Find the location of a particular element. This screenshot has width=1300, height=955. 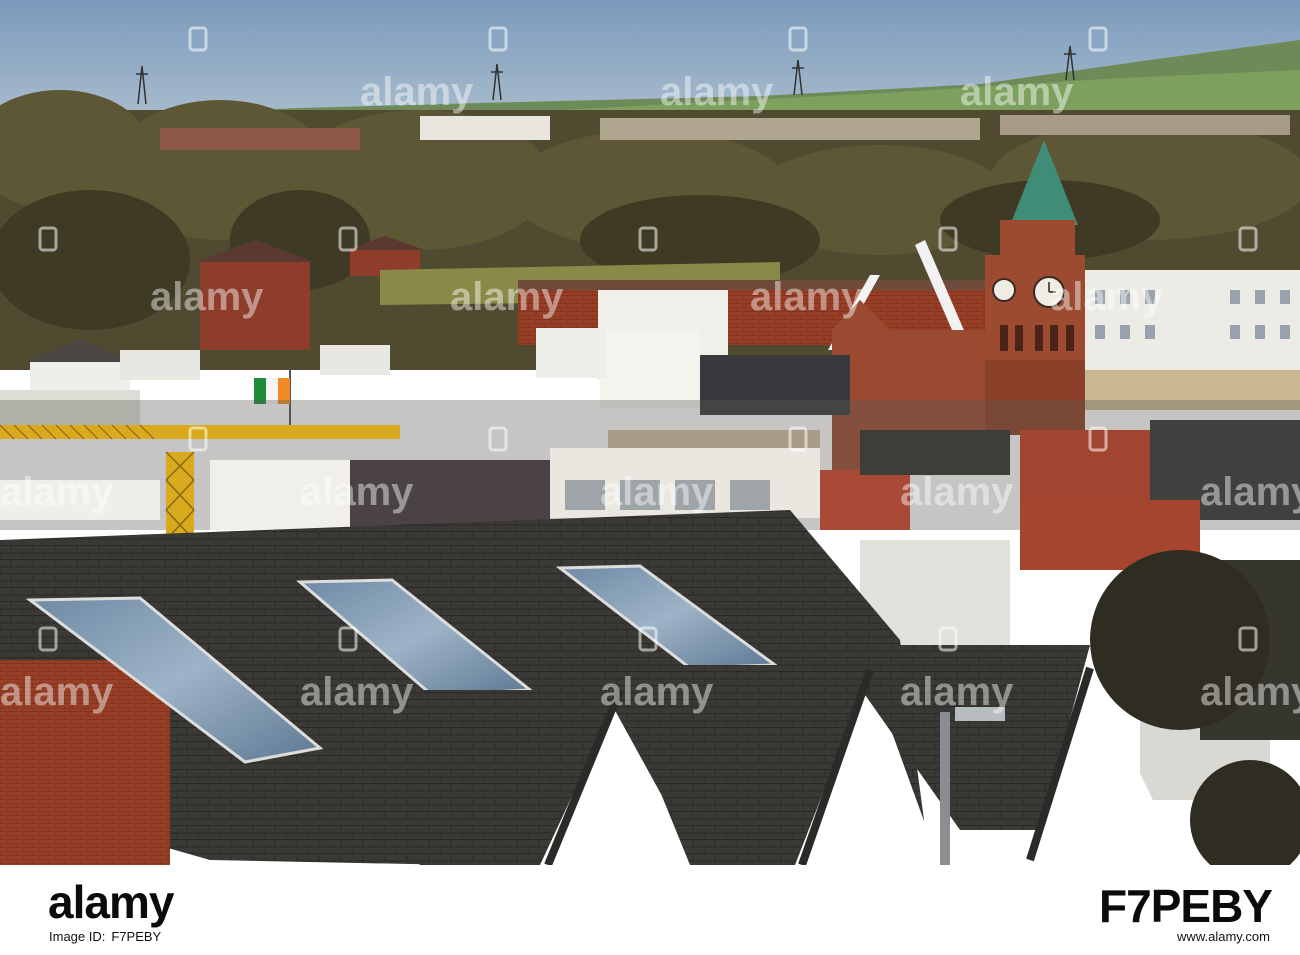

image-id-label: Image ID: is located at coordinates (77, 936).